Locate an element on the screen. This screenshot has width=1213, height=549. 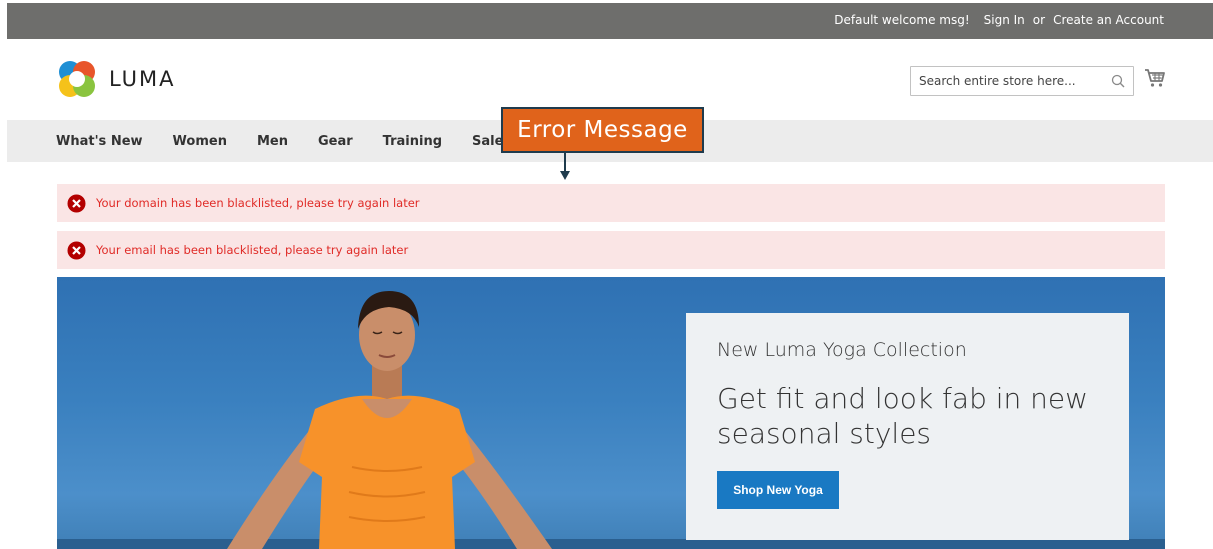
nav-item-men: Men is located at coordinates (272, 141).